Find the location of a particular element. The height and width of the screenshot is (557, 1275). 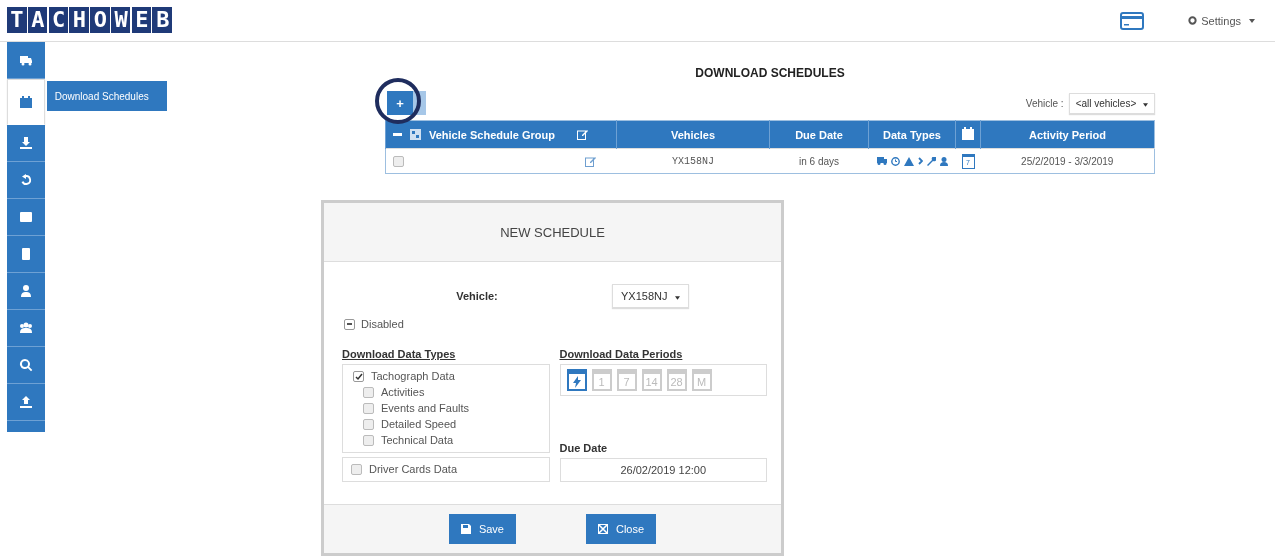

checkbox-label: Driver Cards Data is located at coordinates (413, 469).